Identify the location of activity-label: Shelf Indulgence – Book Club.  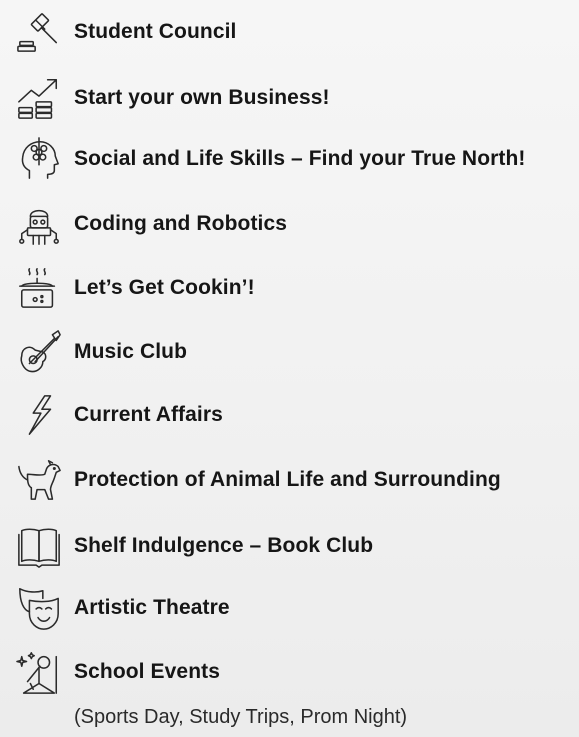
(224, 545).